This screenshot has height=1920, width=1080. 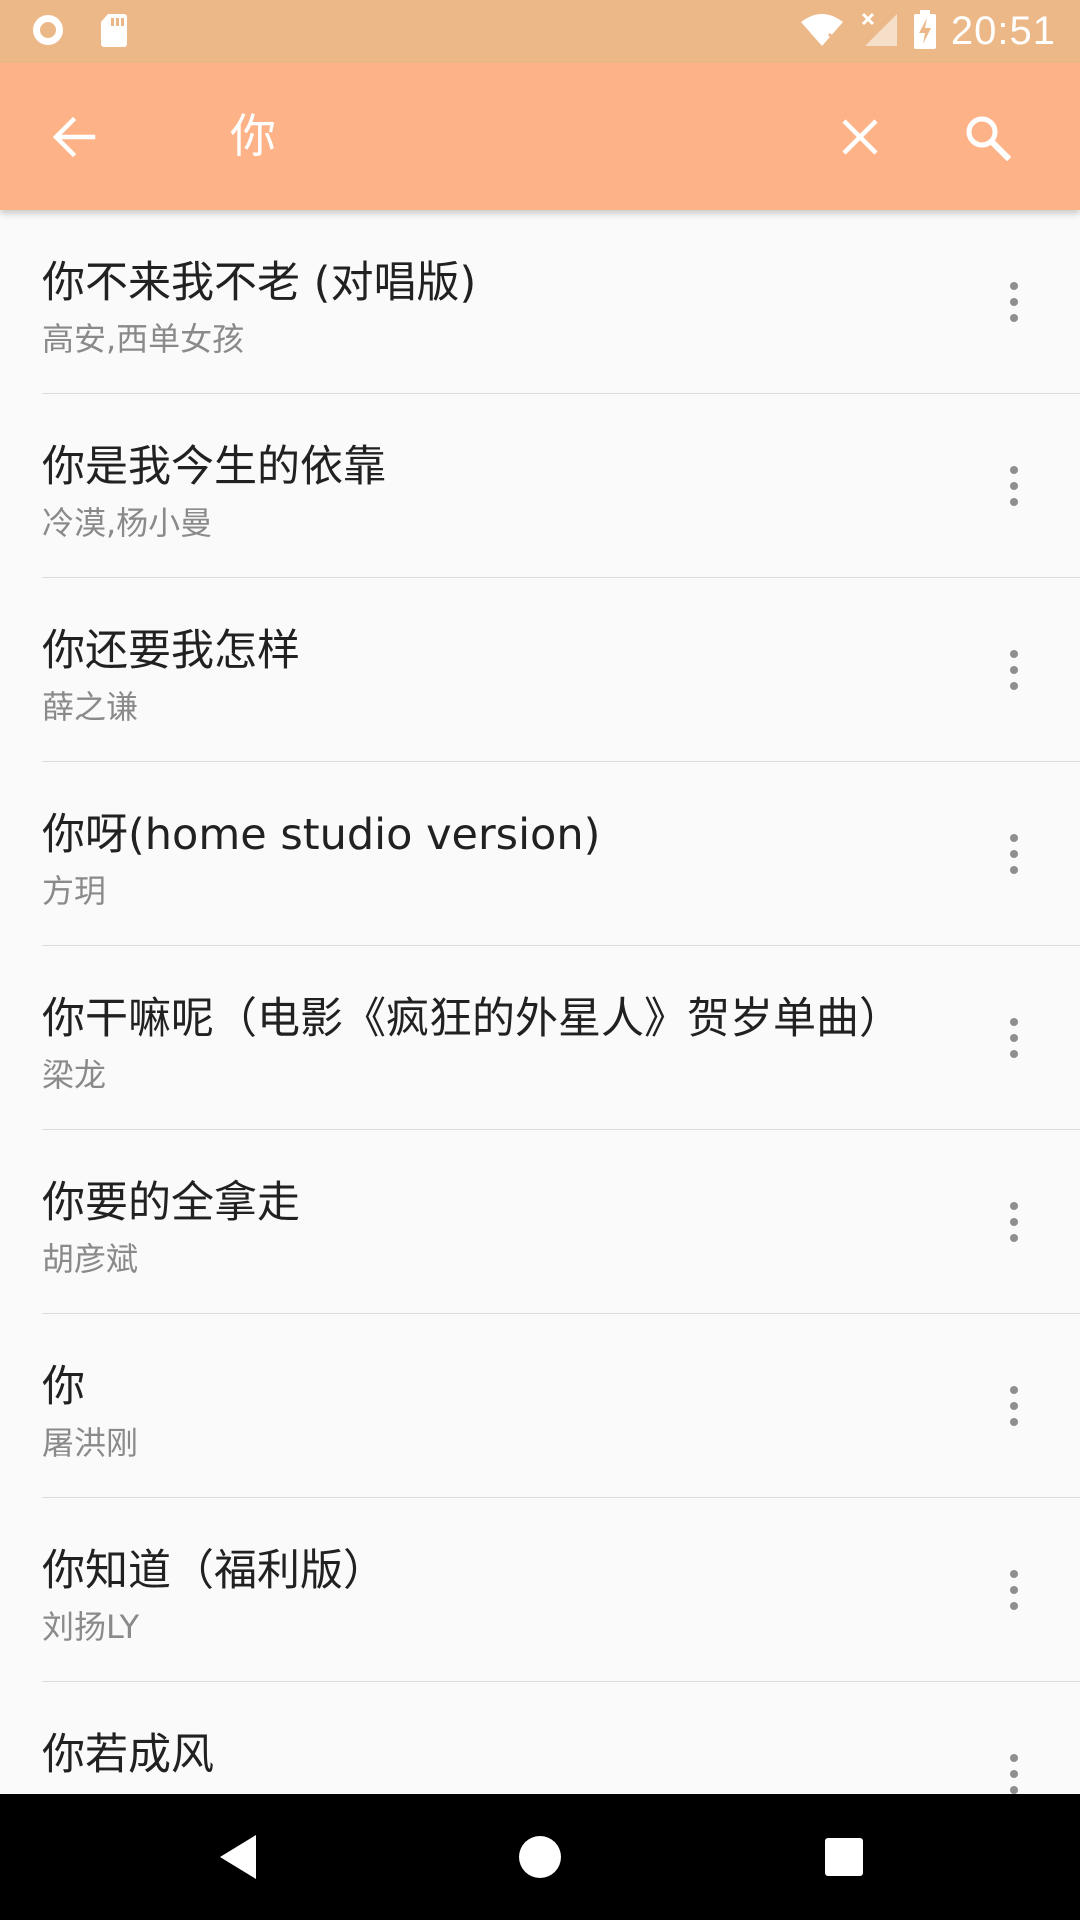 I want to click on status-bar: 20:51, so click(x=540, y=31).